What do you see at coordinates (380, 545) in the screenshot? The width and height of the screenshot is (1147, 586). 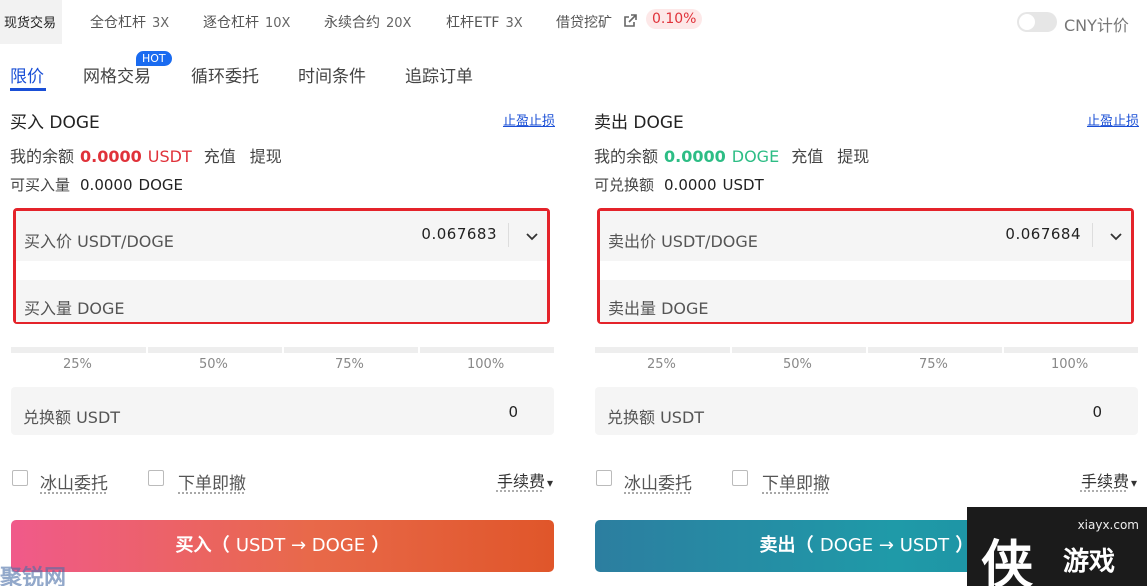 I see `buy-button-end: ）` at bounding box center [380, 545].